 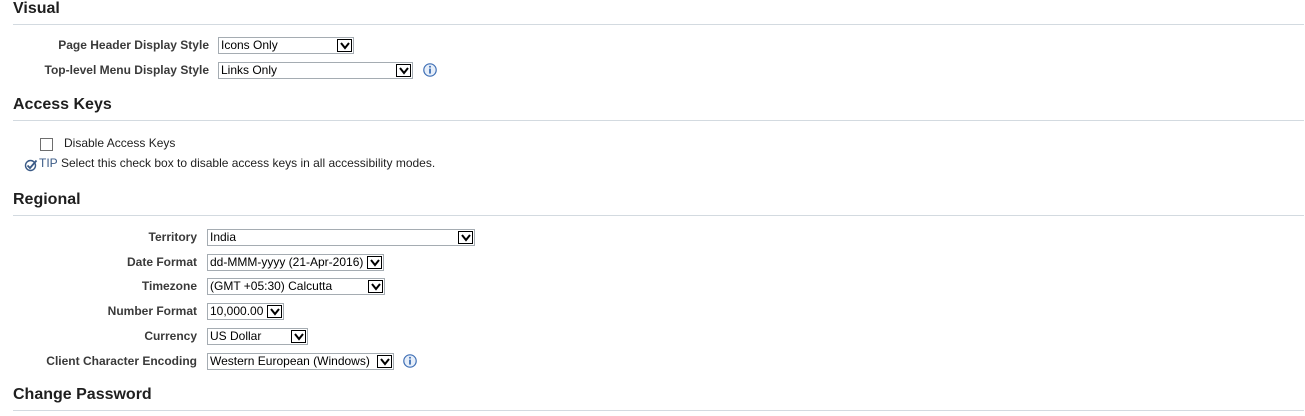 I want to click on section-title-access-keys: Access Keys, so click(x=62, y=104).